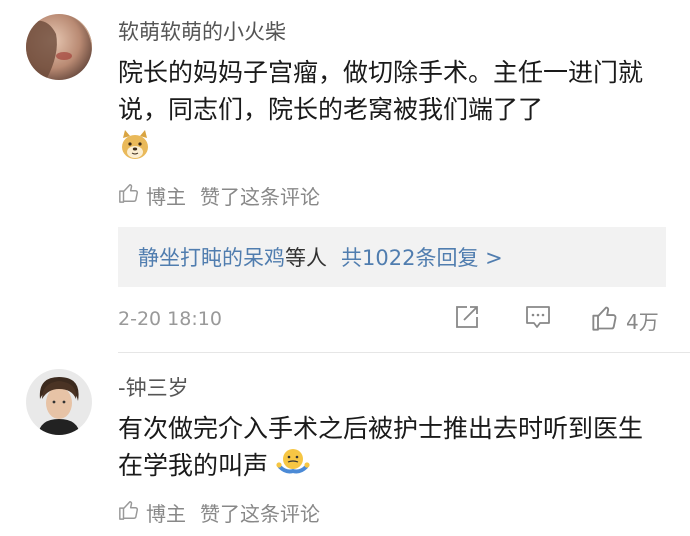 This screenshot has height=536, width=690. What do you see at coordinates (381, 447) in the screenshot?
I see `comment-text-content: 有次做完介入手术之后被护士推出去时听到医生在学我的叫声` at bounding box center [381, 447].